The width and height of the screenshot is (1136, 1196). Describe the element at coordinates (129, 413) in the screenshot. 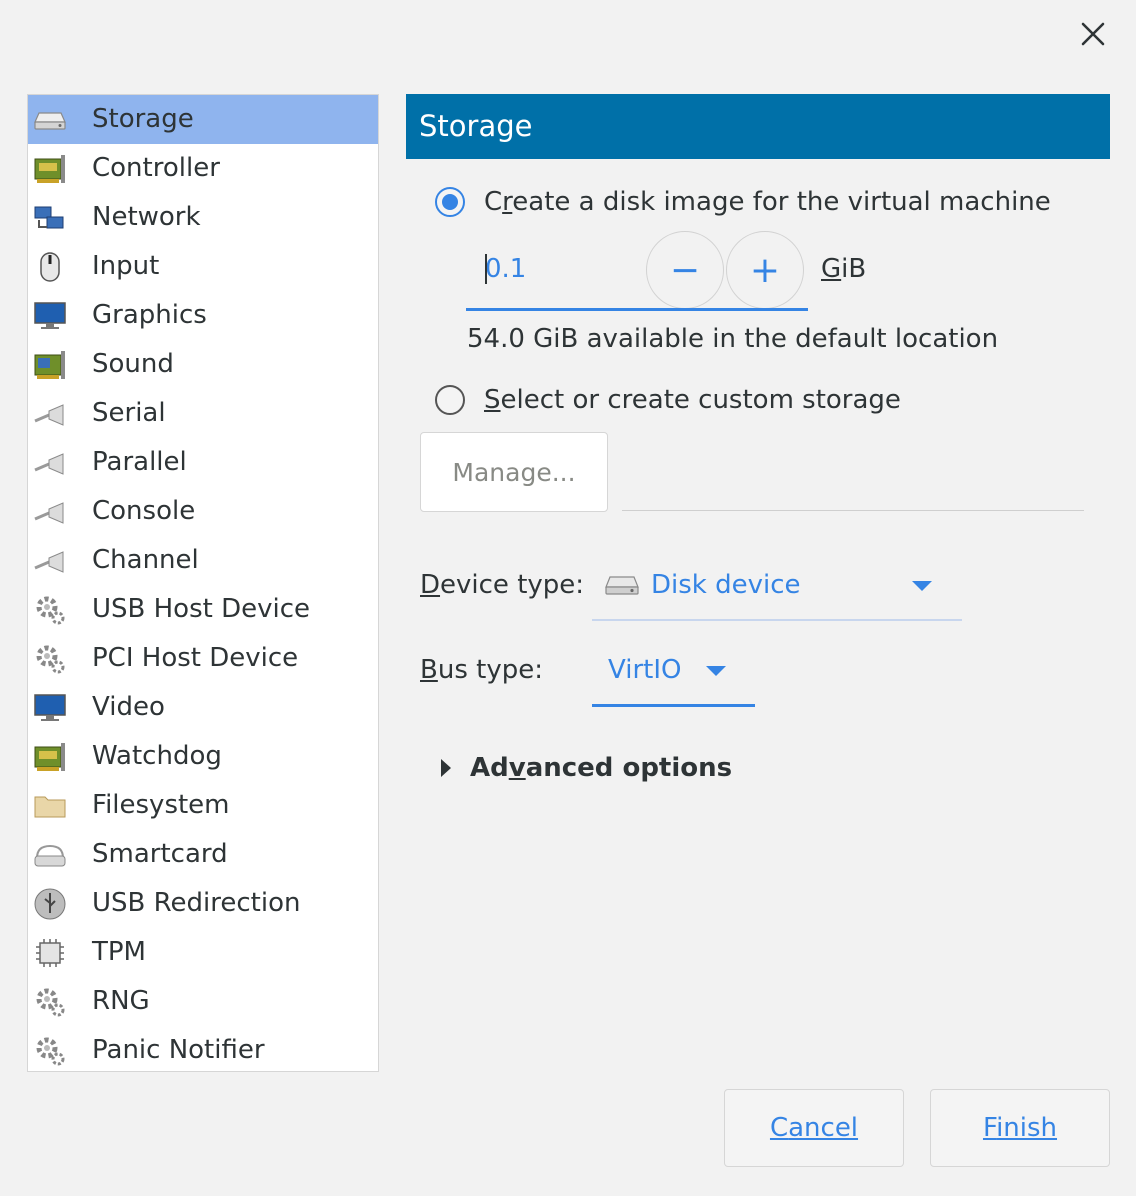

I see `sidebar-item-label: Serial` at that location.